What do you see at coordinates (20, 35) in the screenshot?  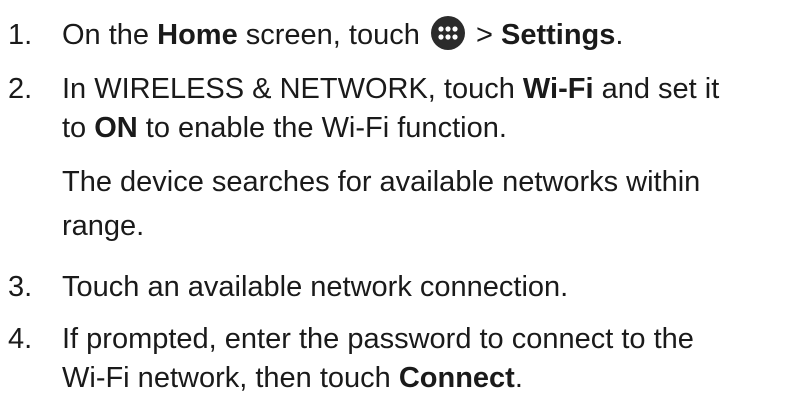 I see `step-number: 1.` at bounding box center [20, 35].